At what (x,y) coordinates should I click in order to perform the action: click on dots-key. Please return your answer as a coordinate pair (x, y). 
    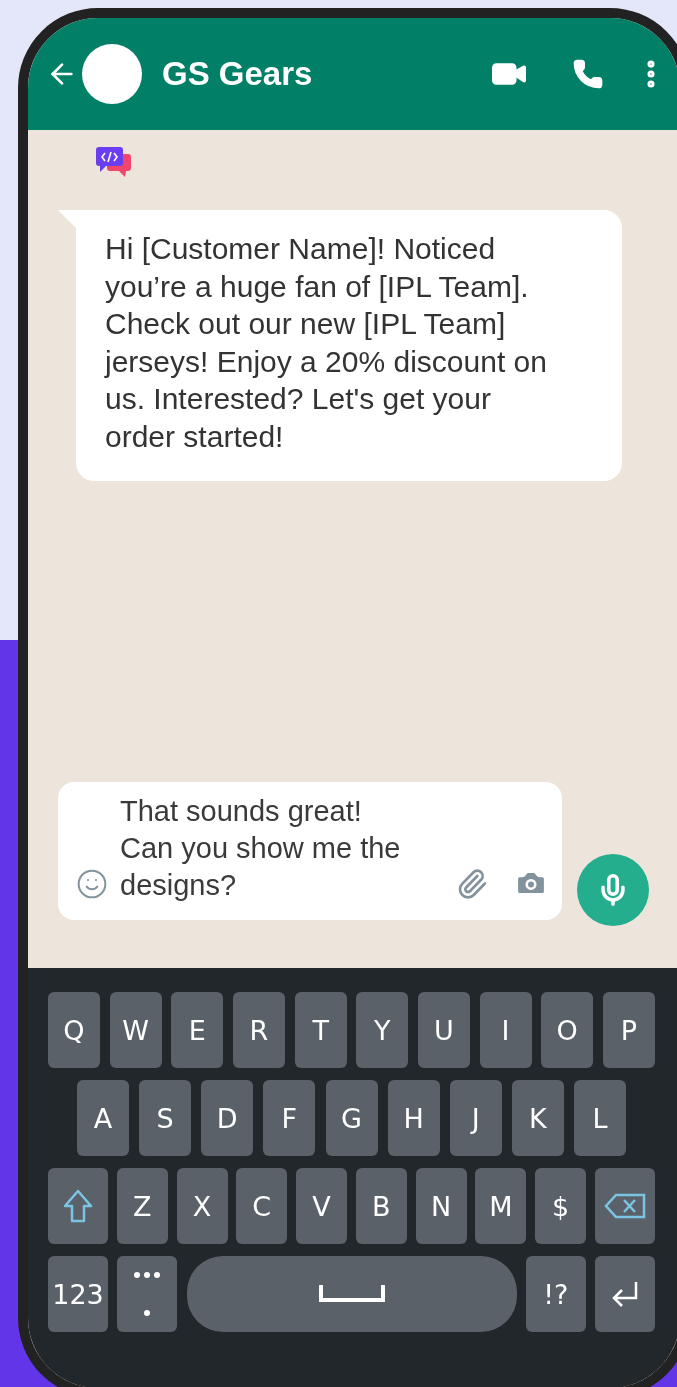
    Looking at the image, I should click on (147, 1294).